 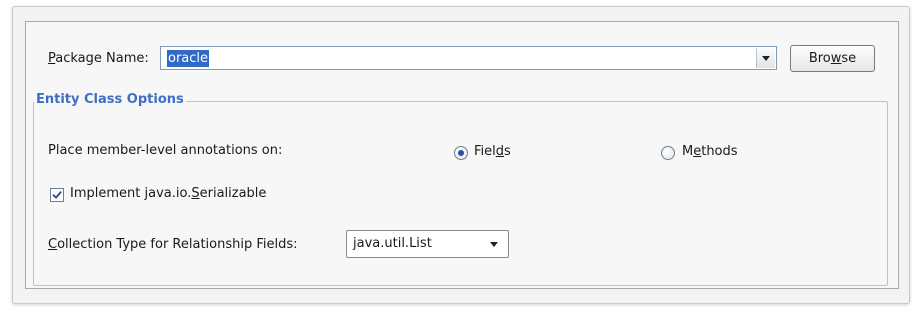 I want to click on check-icon, so click(x=57, y=195).